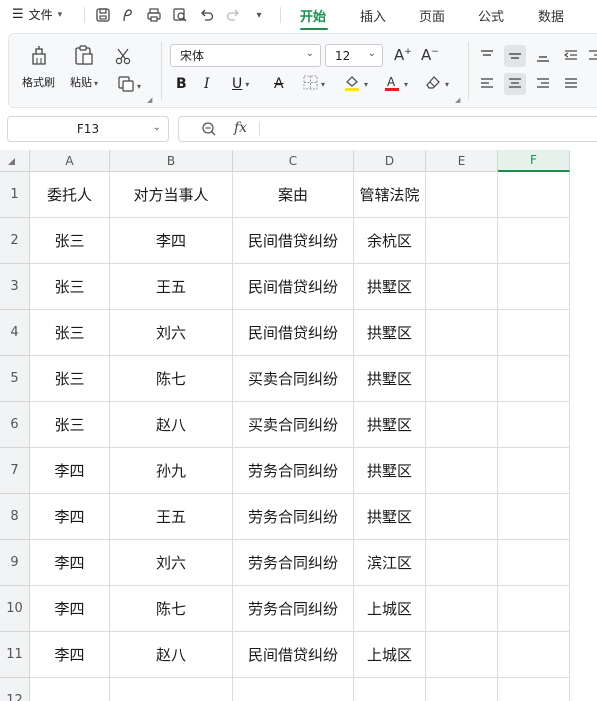 The height and width of the screenshot is (701, 597). Describe the element at coordinates (15, 609) in the screenshot. I see `row-header-10: 10` at that location.